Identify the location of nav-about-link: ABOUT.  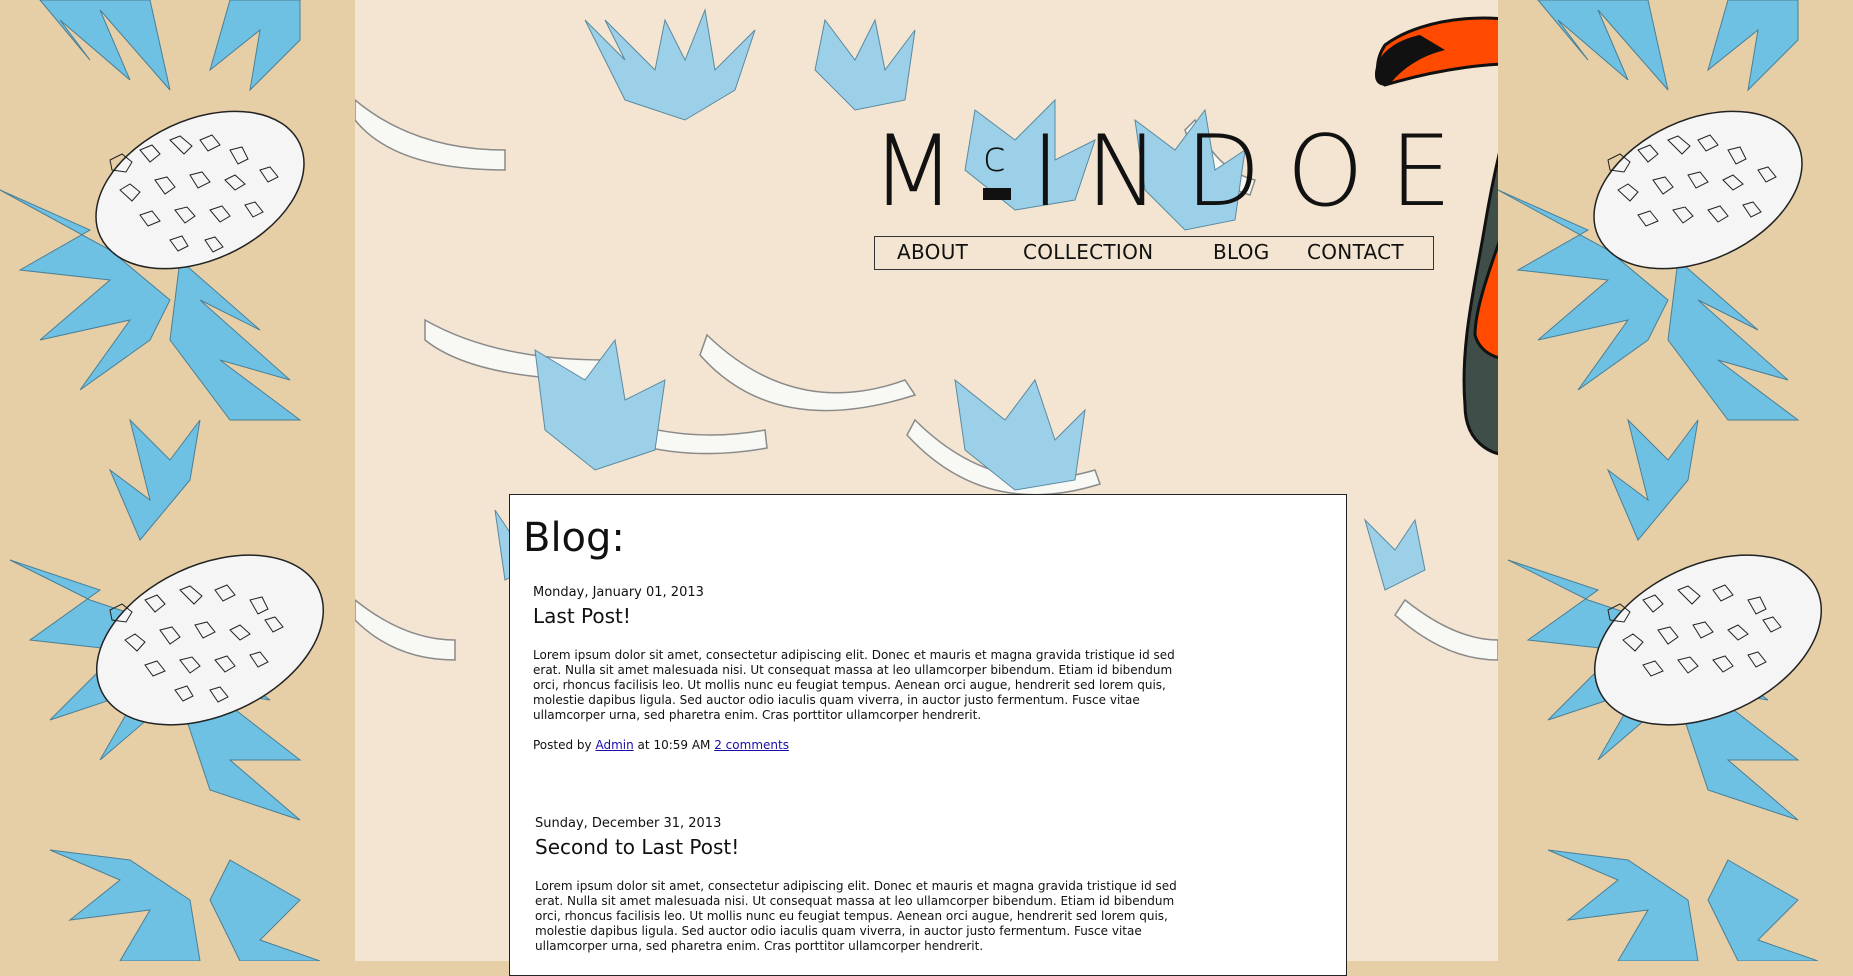
(932, 252).